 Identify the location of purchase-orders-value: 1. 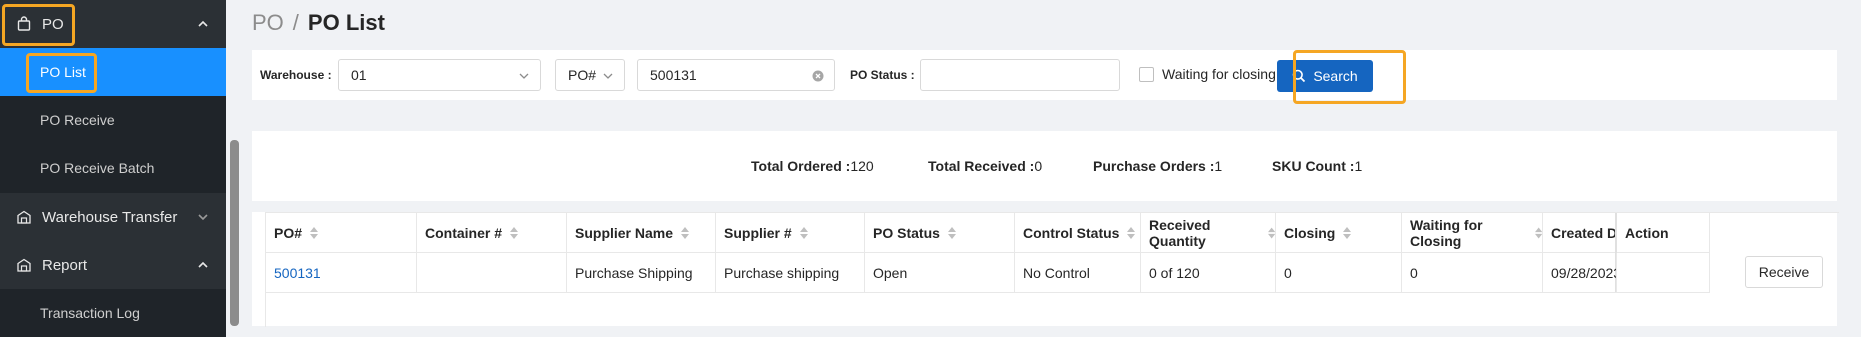
(1218, 166).